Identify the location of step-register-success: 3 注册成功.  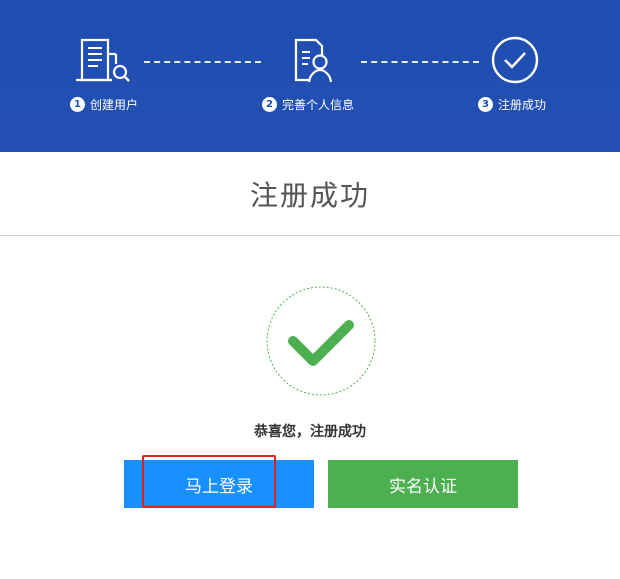
(512, 74).